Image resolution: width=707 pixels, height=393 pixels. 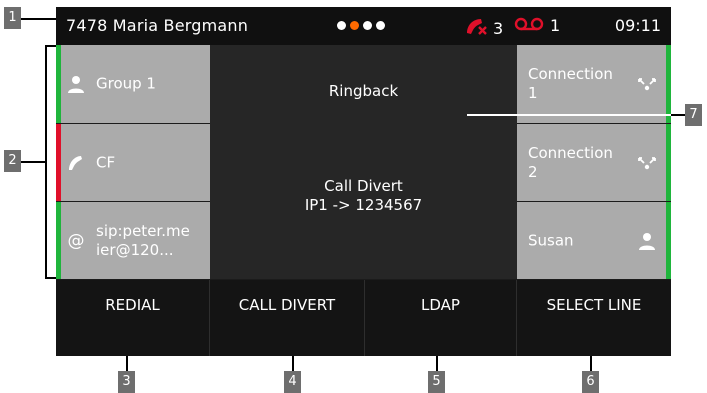 What do you see at coordinates (637, 25) in the screenshot?
I see `clock: 09:11` at bounding box center [637, 25].